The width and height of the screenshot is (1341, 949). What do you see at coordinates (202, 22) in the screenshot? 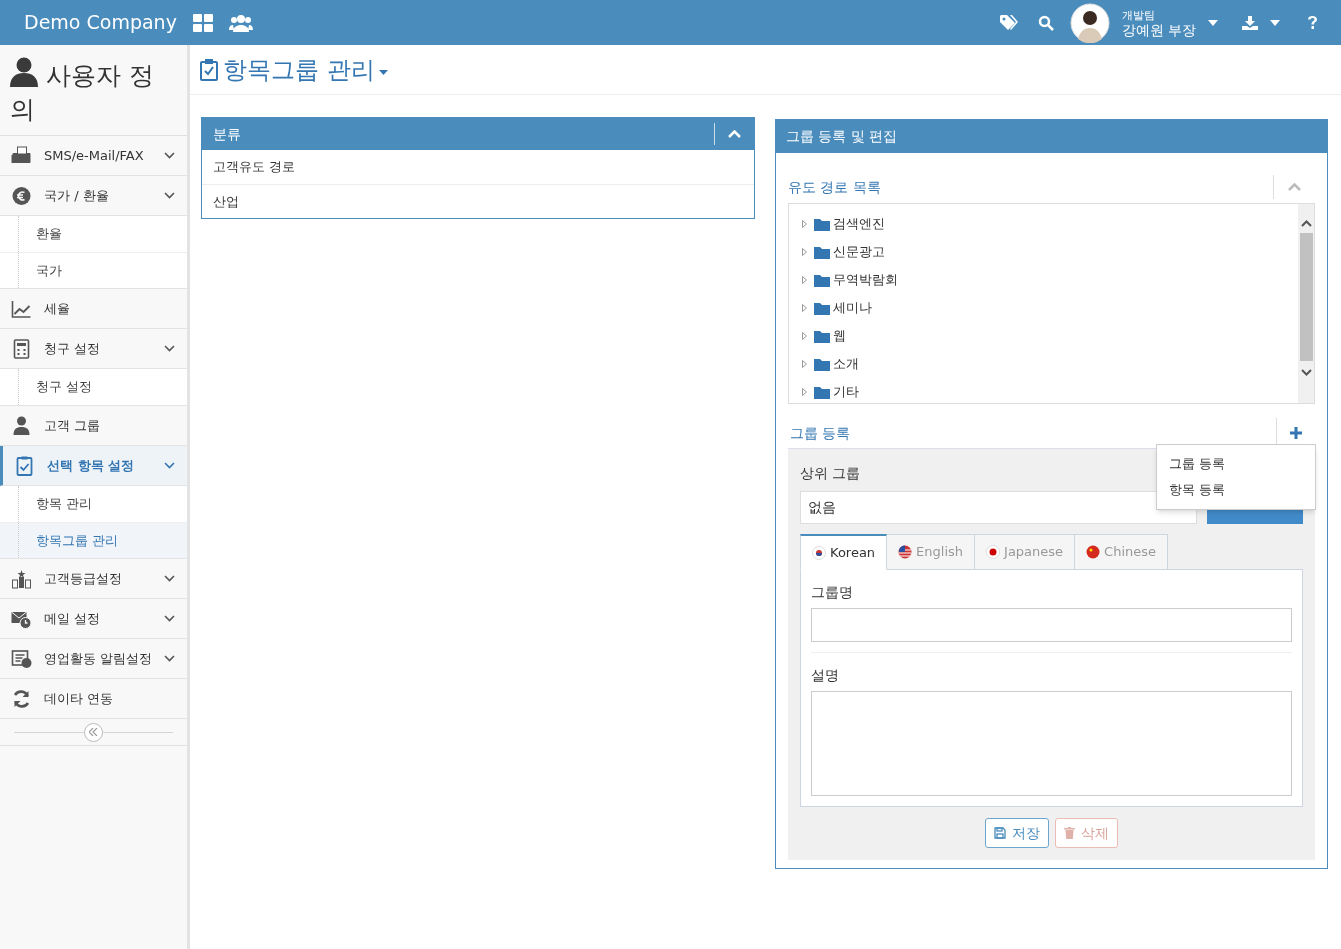
I see `grid-icon` at bounding box center [202, 22].